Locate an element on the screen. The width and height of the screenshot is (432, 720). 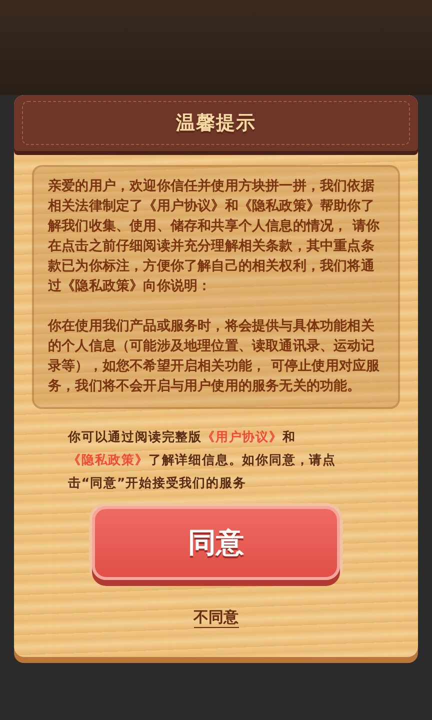
notice-text: 你可以通过阅读完整版《用户协议》和 《隐私政策》了解详细信息。如你同意，请点击“同意”开始接受我们的服务 is located at coordinates (203, 460).